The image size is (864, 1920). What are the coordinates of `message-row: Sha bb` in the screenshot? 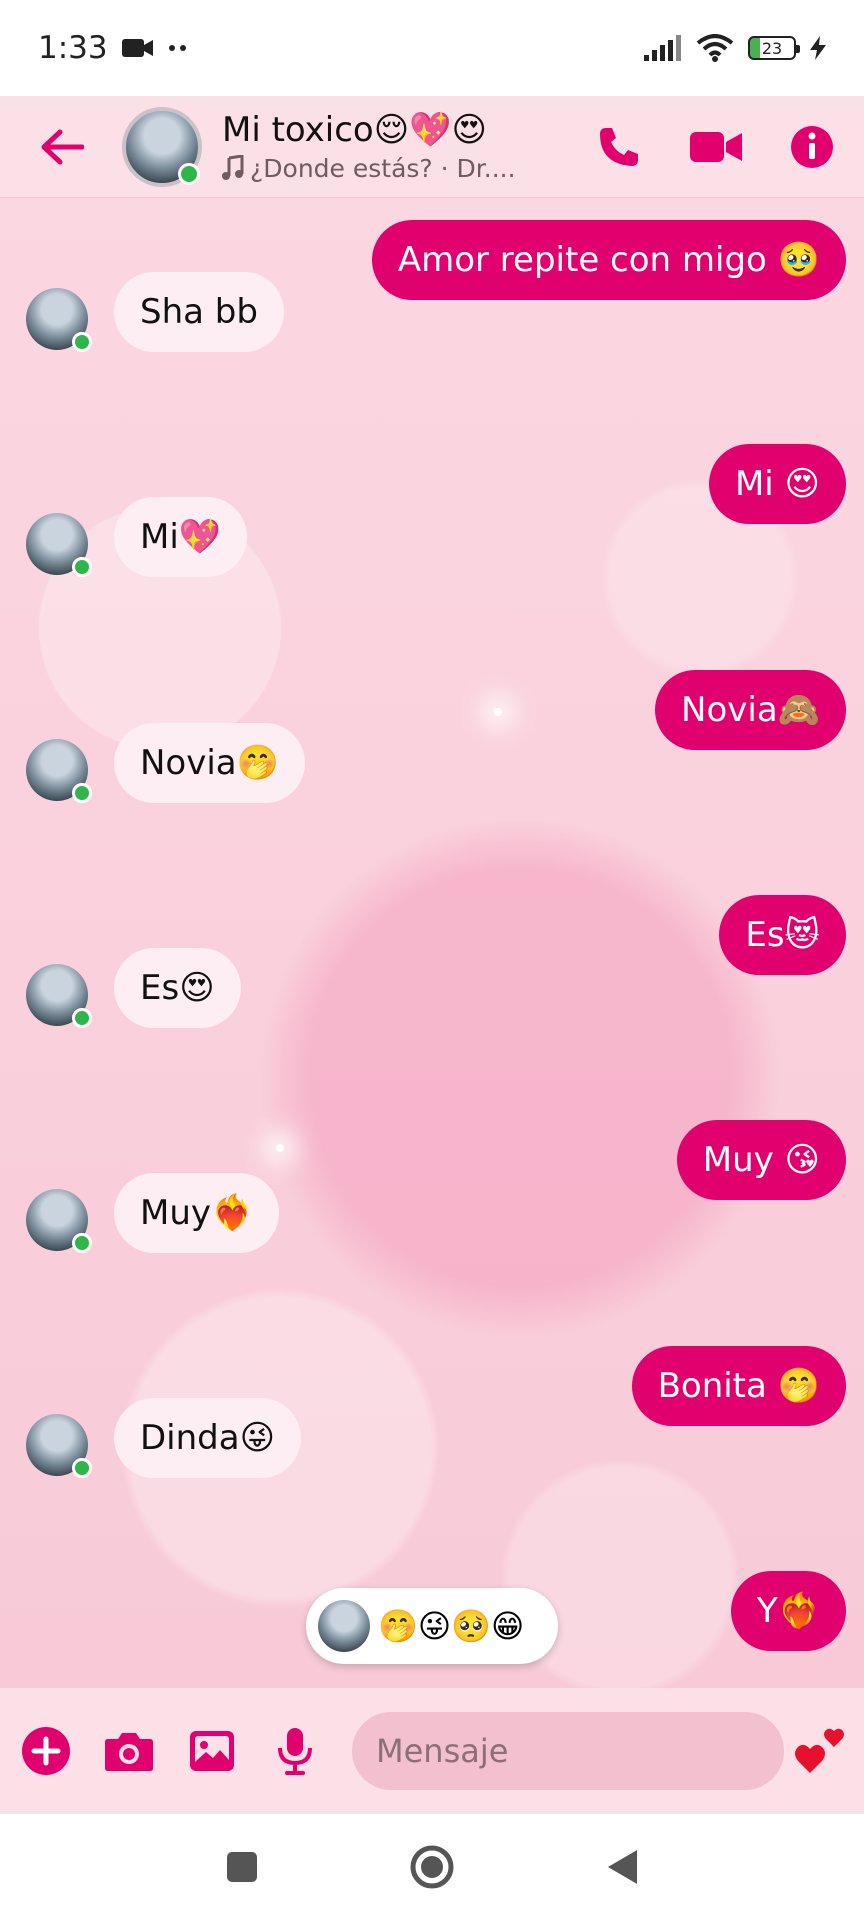 It's located at (432, 312).